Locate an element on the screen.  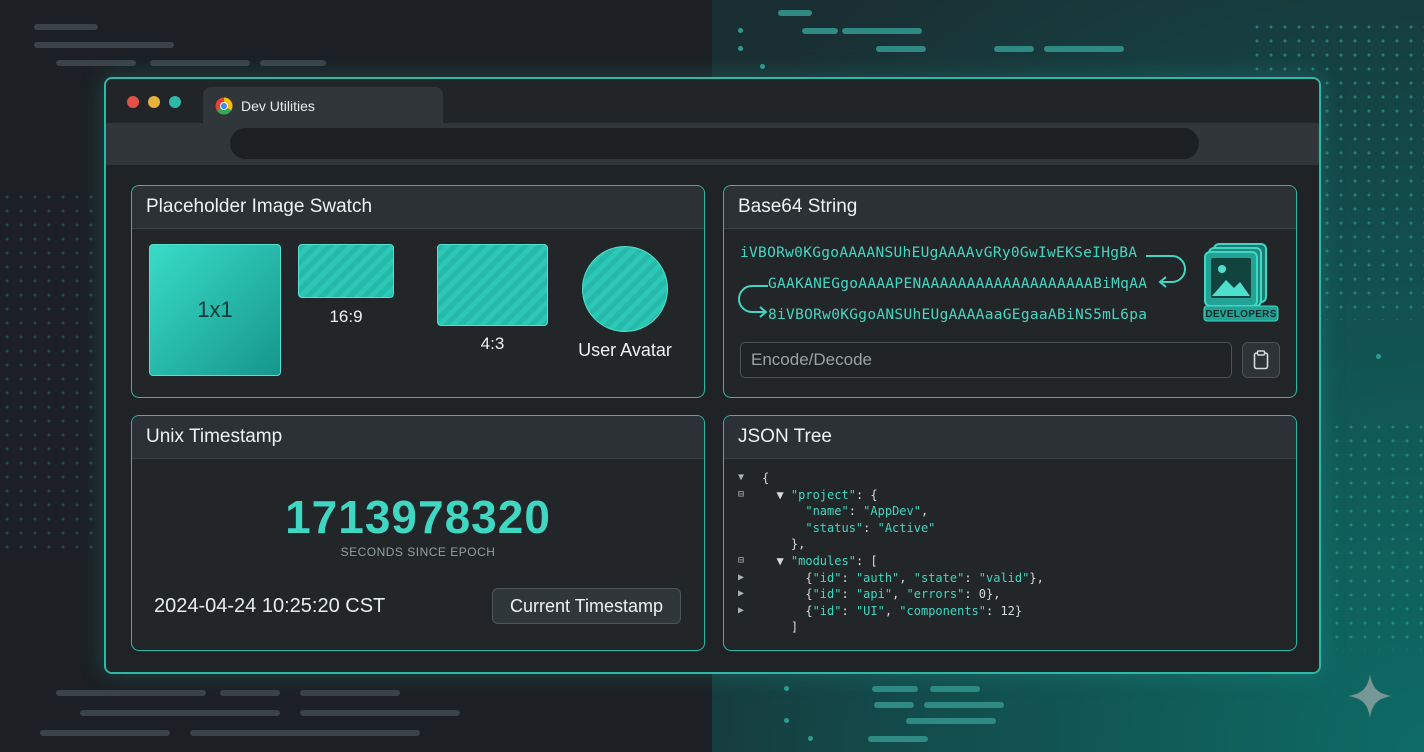
json-tree-text: ▼ "project": { is located at coordinates (820, 494).